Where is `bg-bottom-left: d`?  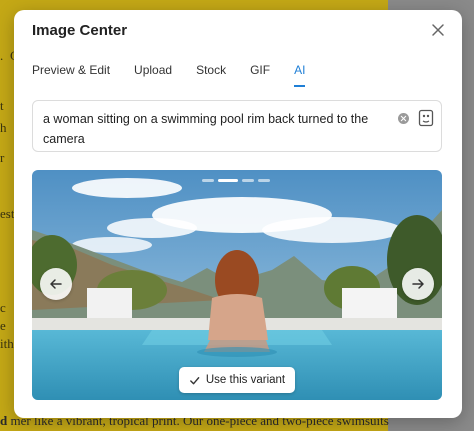
bg-bottom-left: d is located at coordinates (4, 420).